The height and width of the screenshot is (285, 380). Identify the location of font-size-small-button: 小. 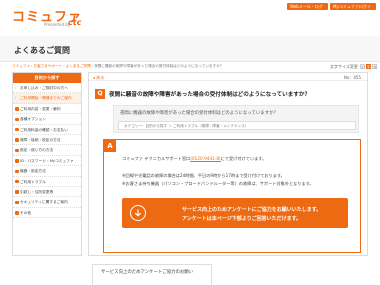
(363, 66).